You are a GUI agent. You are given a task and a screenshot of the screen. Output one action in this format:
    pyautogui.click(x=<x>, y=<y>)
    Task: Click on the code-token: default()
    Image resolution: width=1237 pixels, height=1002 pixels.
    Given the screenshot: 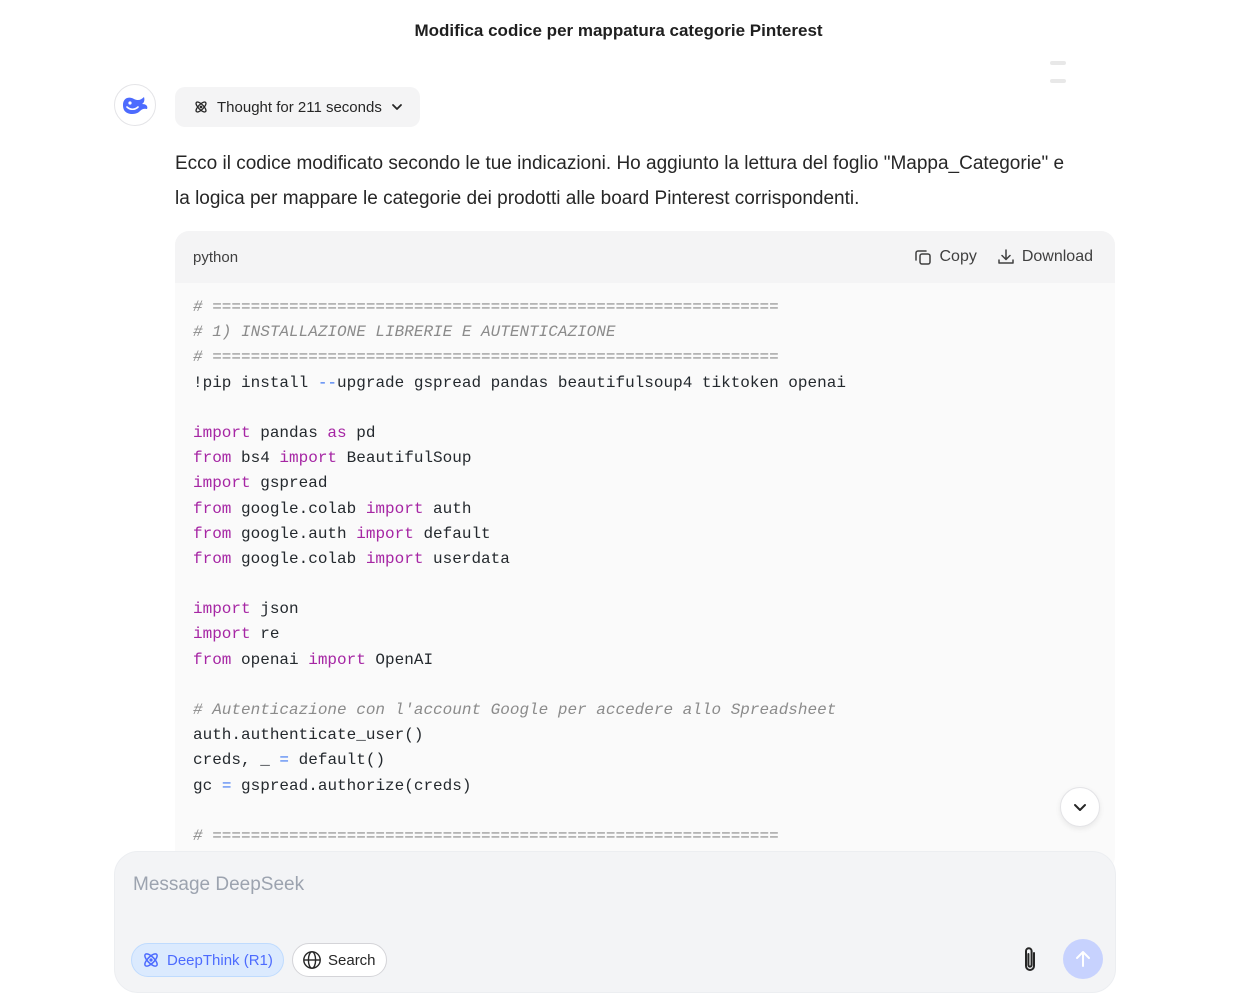 What is the action you would take?
    pyautogui.click(x=337, y=760)
    